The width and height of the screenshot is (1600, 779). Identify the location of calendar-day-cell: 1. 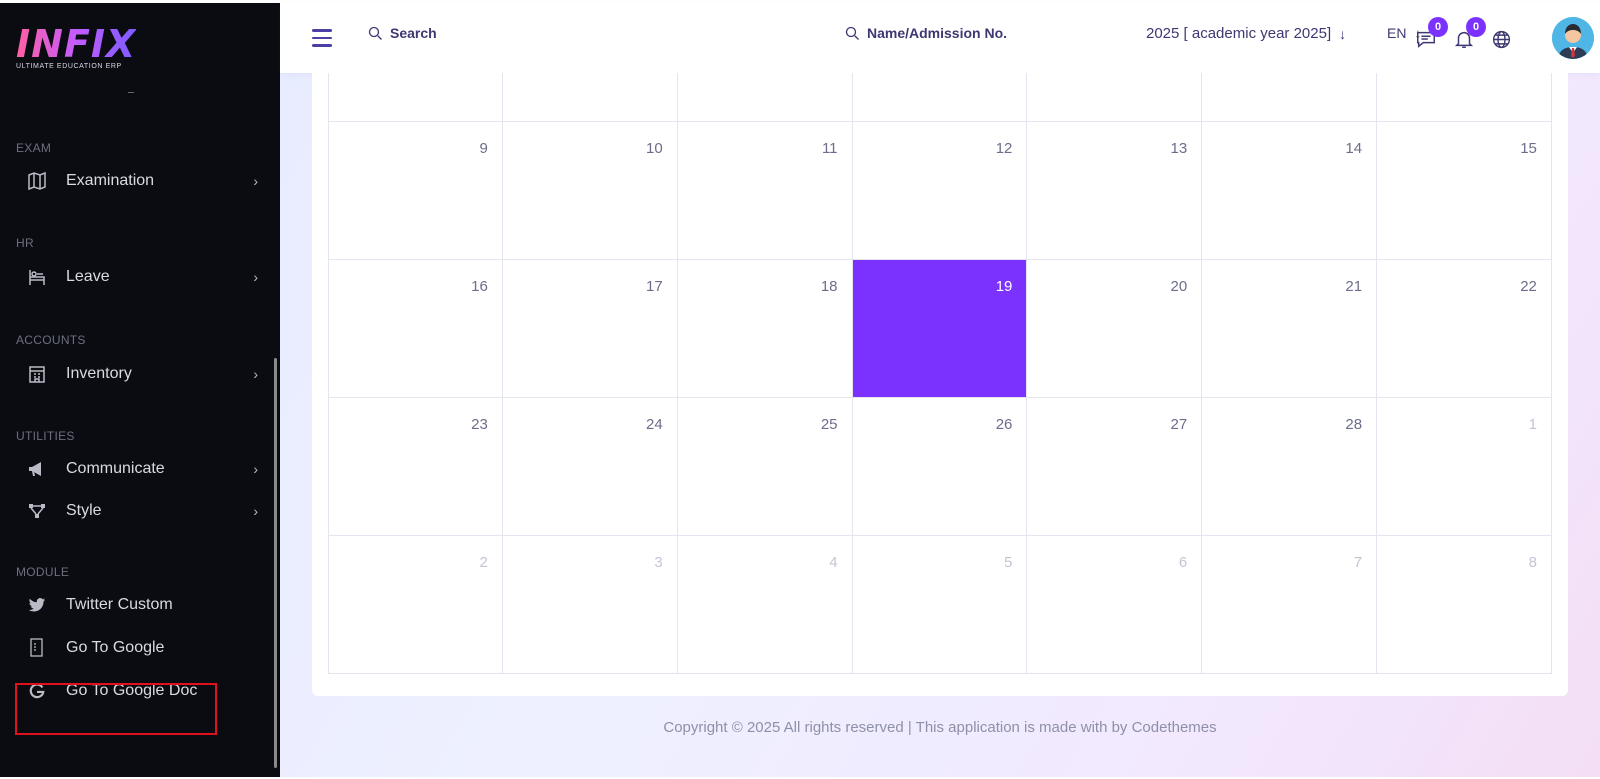
(1464, 467).